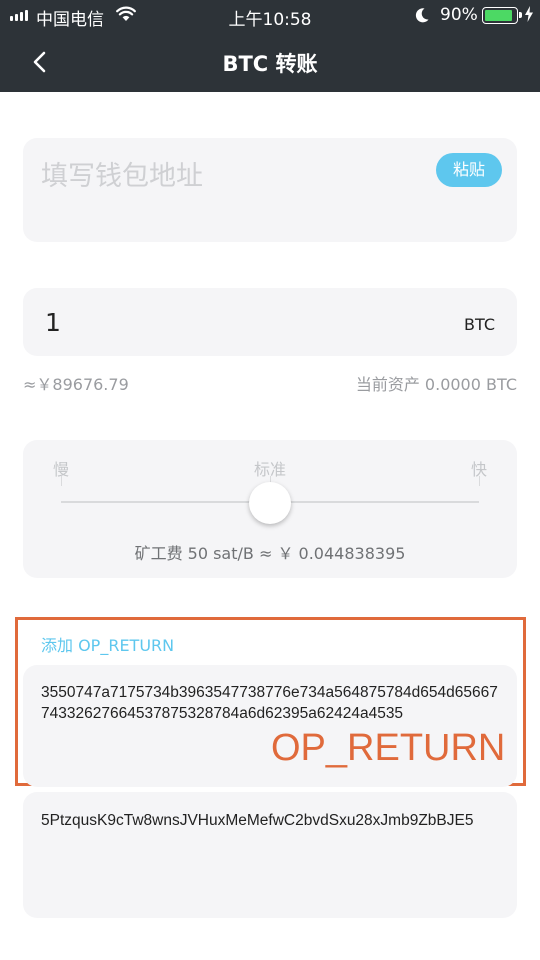 The width and height of the screenshot is (540, 960). I want to click on nav-bar: BTC 转账, so click(270, 62).